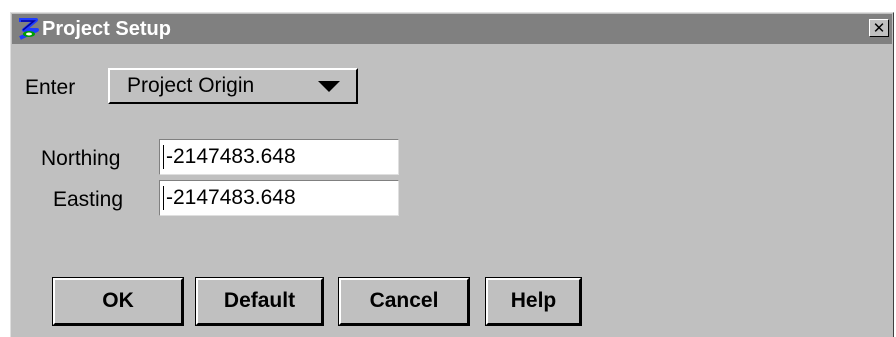 This screenshot has width=896, height=337. What do you see at coordinates (191, 85) in the screenshot?
I see `enter-dropdown-value: Project Origin` at bounding box center [191, 85].